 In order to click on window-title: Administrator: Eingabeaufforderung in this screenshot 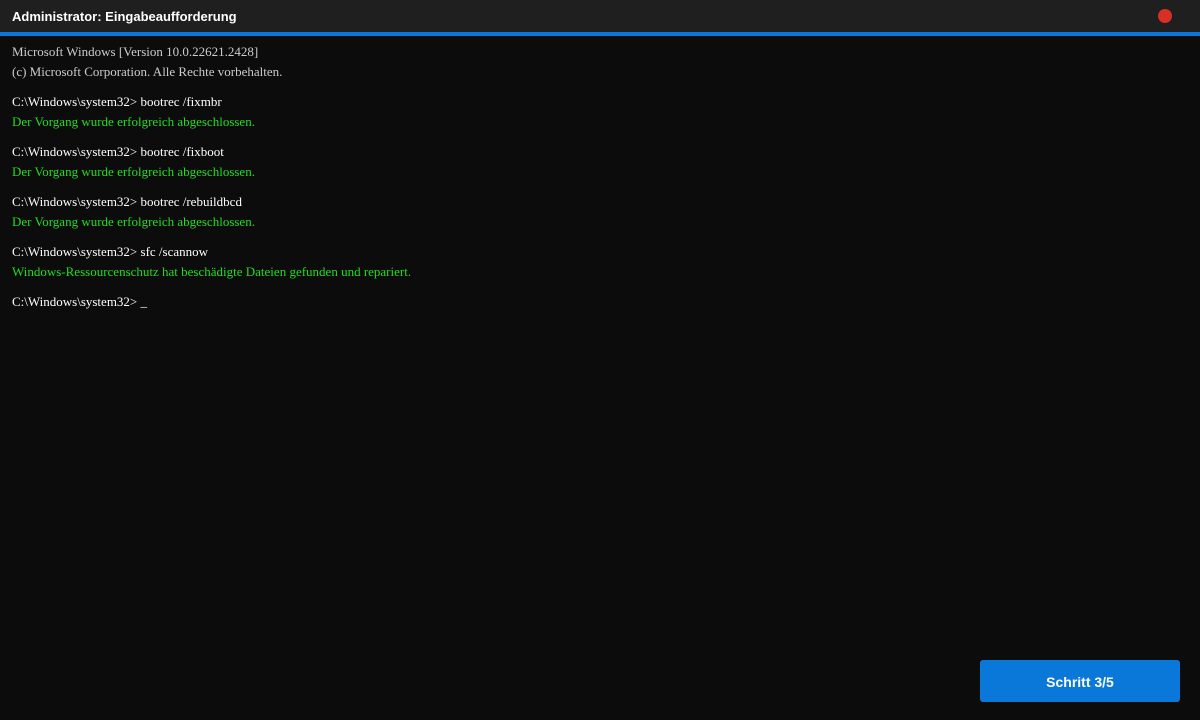, I will do `click(124, 16)`.